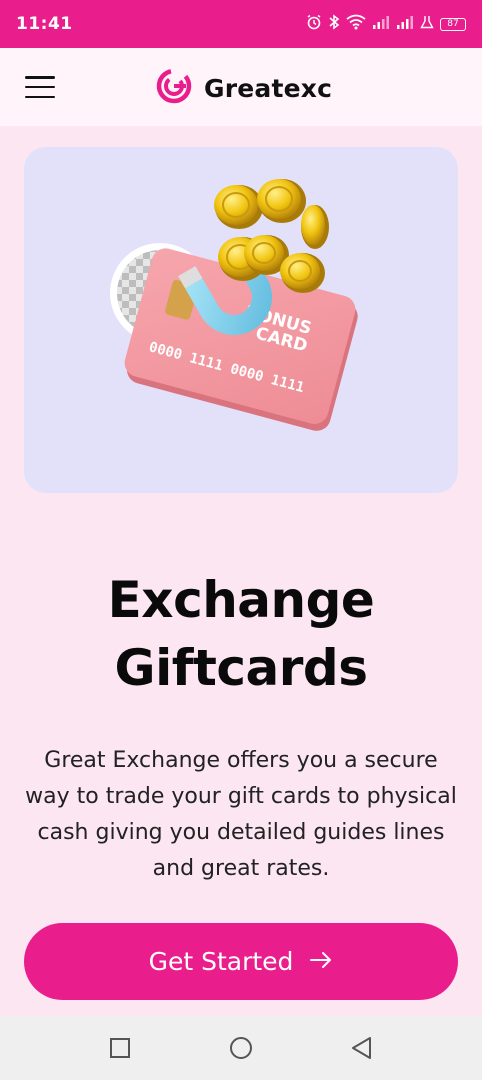  I want to click on brand-name: Greatexc, so click(268, 88).